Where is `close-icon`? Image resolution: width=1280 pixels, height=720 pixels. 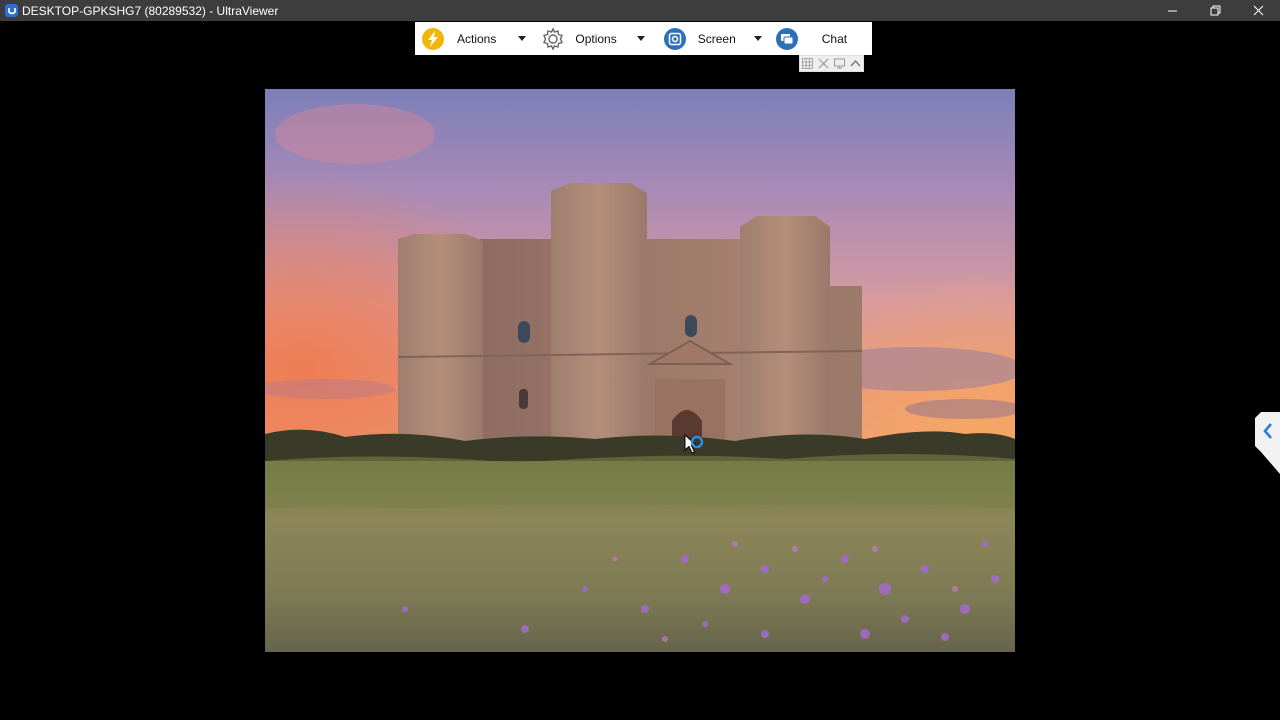
close-icon is located at coordinates (1258, 10).